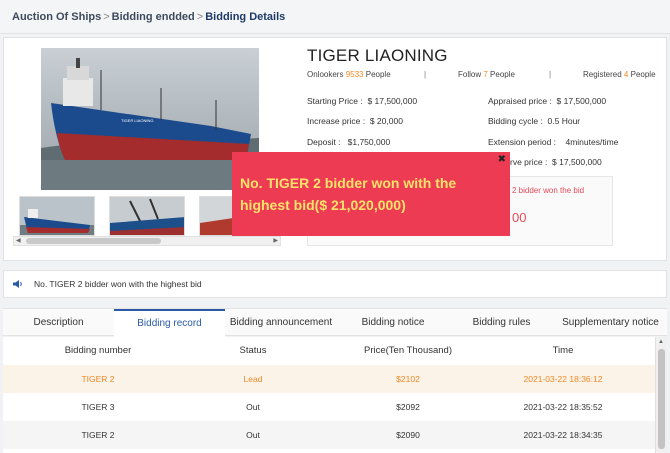 This screenshot has height=453, width=670. Describe the element at coordinates (281, 323) in the screenshot. I see `tab-bidding-announcement: Bidding announcement` at that location.